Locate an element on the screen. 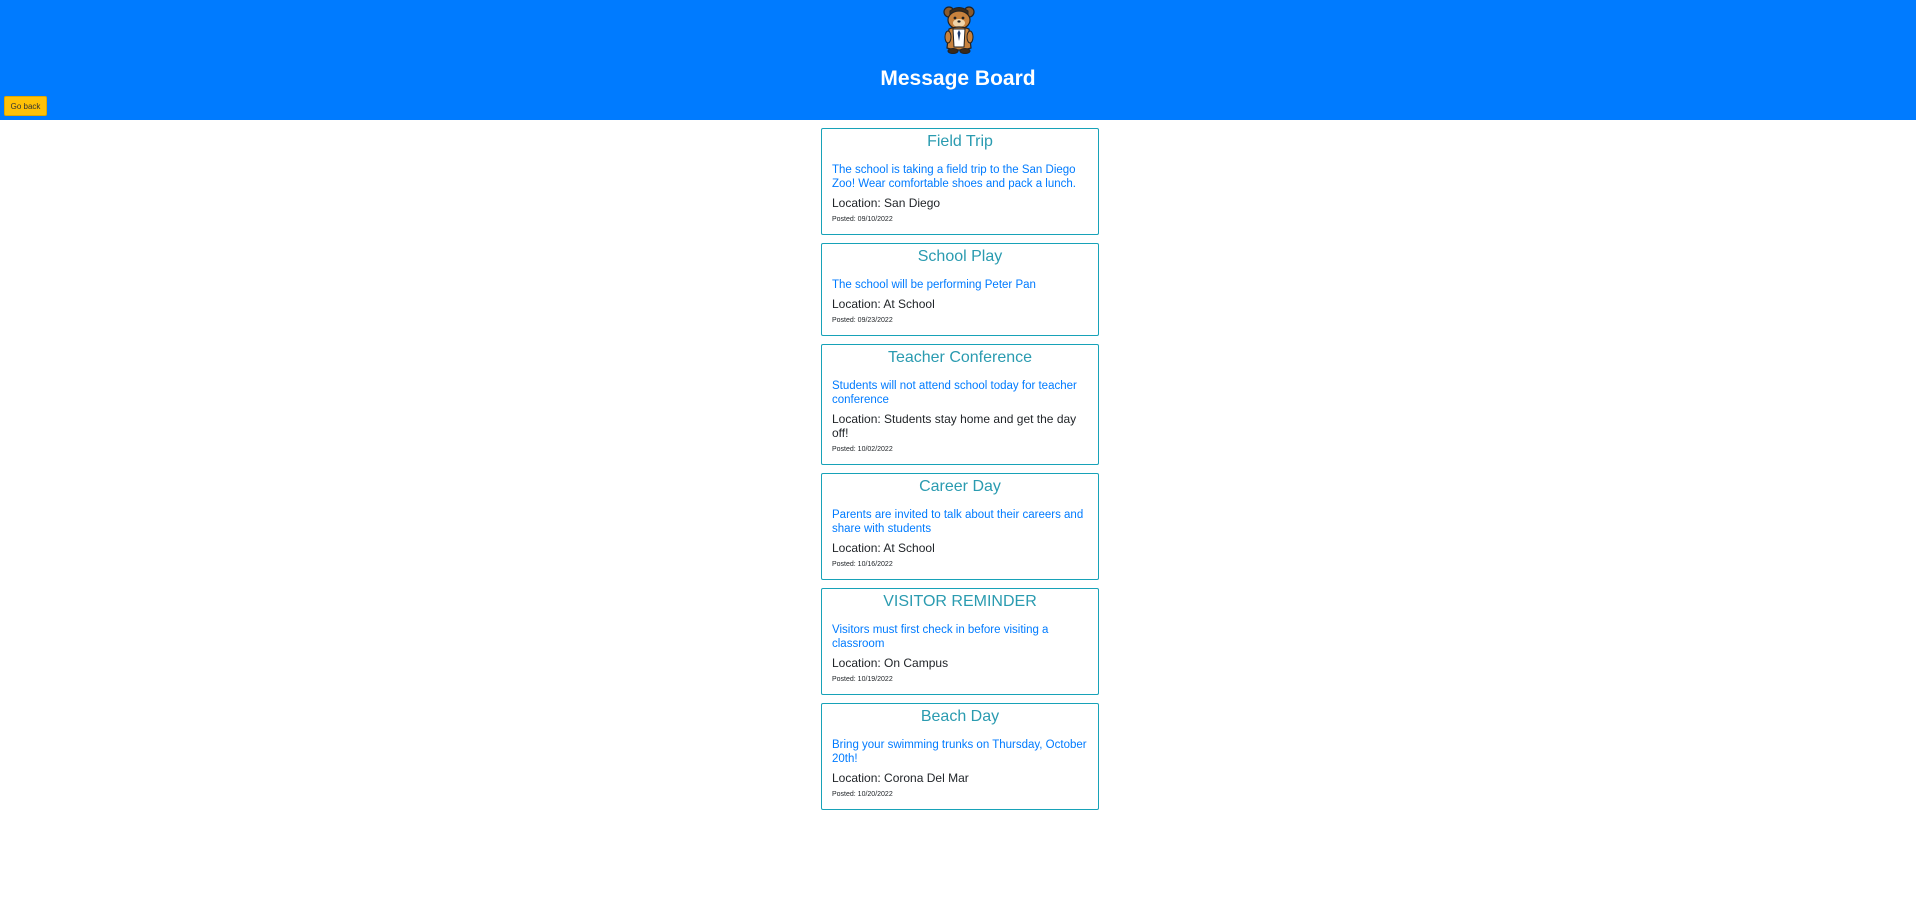  page-title: Message Board is located at coordinates (958, 78).